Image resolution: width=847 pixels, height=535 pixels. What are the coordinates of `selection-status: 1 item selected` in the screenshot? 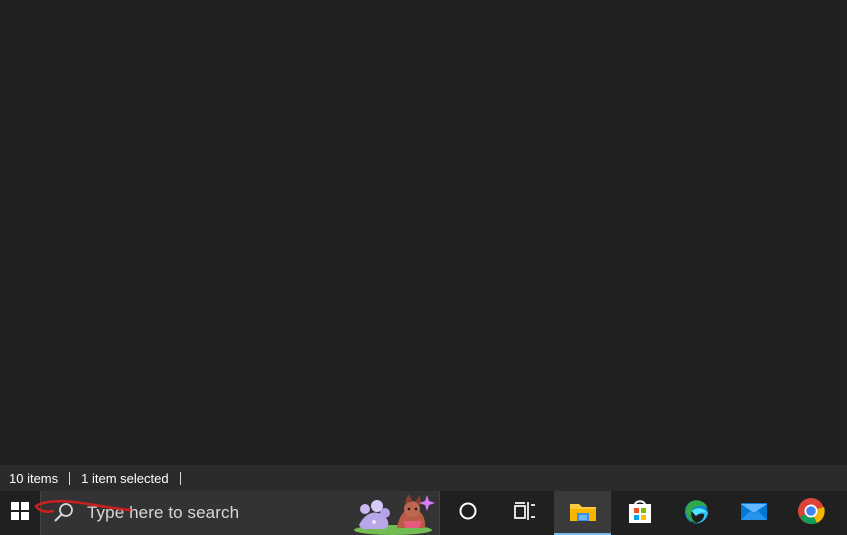 It's located at (125, 478).